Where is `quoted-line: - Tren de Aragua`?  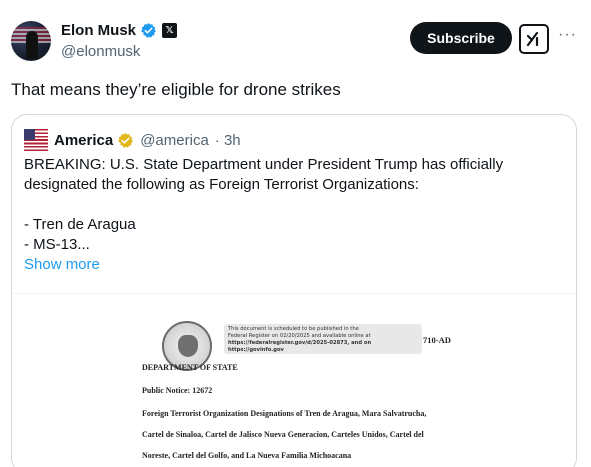
quoted-line: - Tren de Aragua is located at coordinates (80, 224).